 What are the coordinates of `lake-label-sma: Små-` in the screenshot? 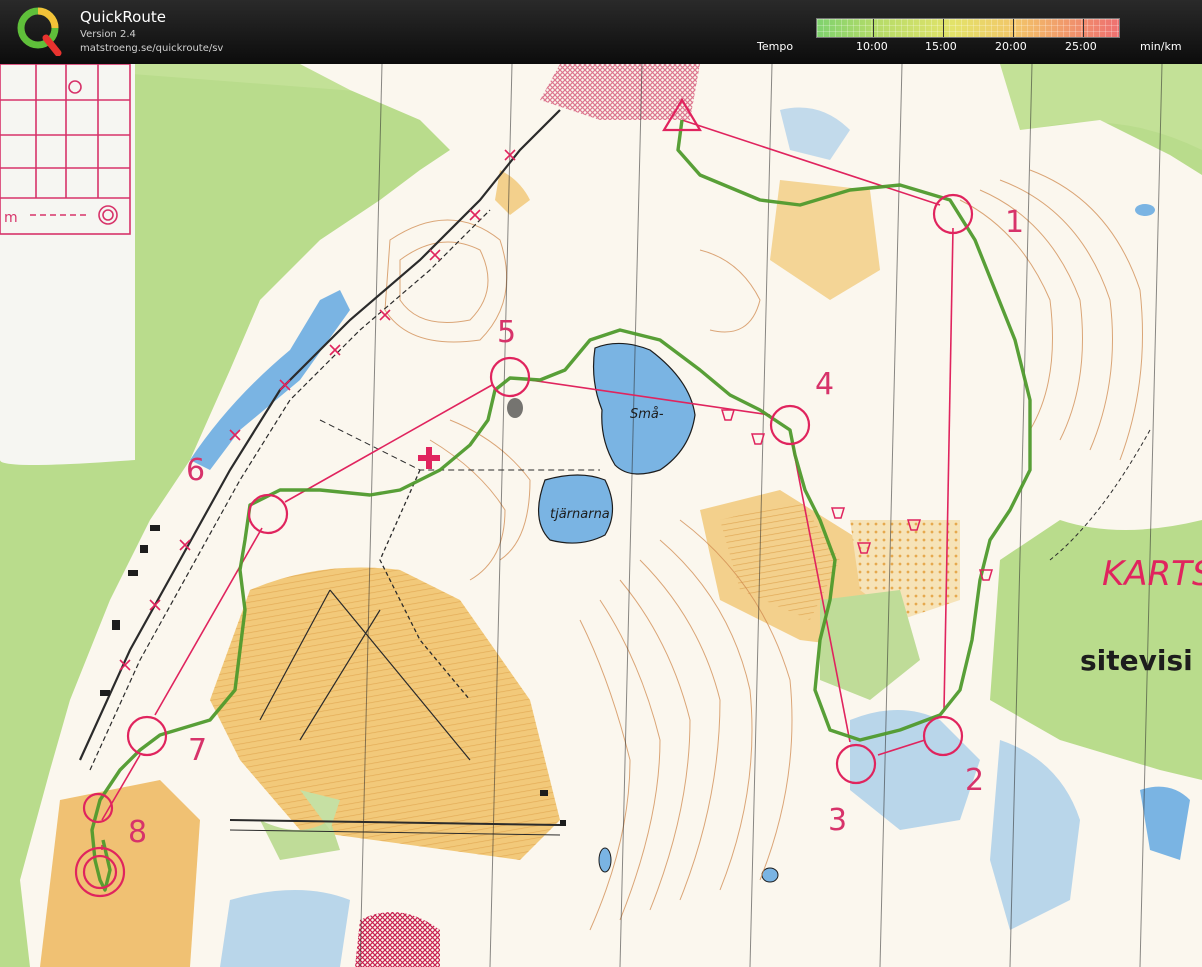 It's located at (647, 414).